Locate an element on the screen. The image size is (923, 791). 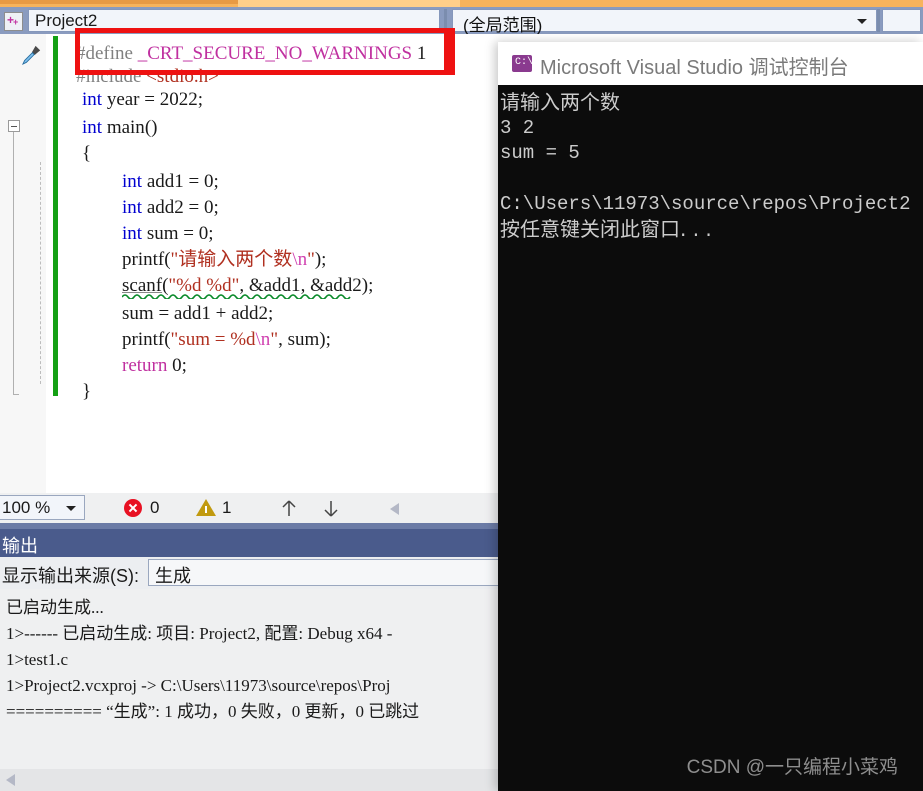
warning-count-label: 1 is located at coordinates (227, 507).